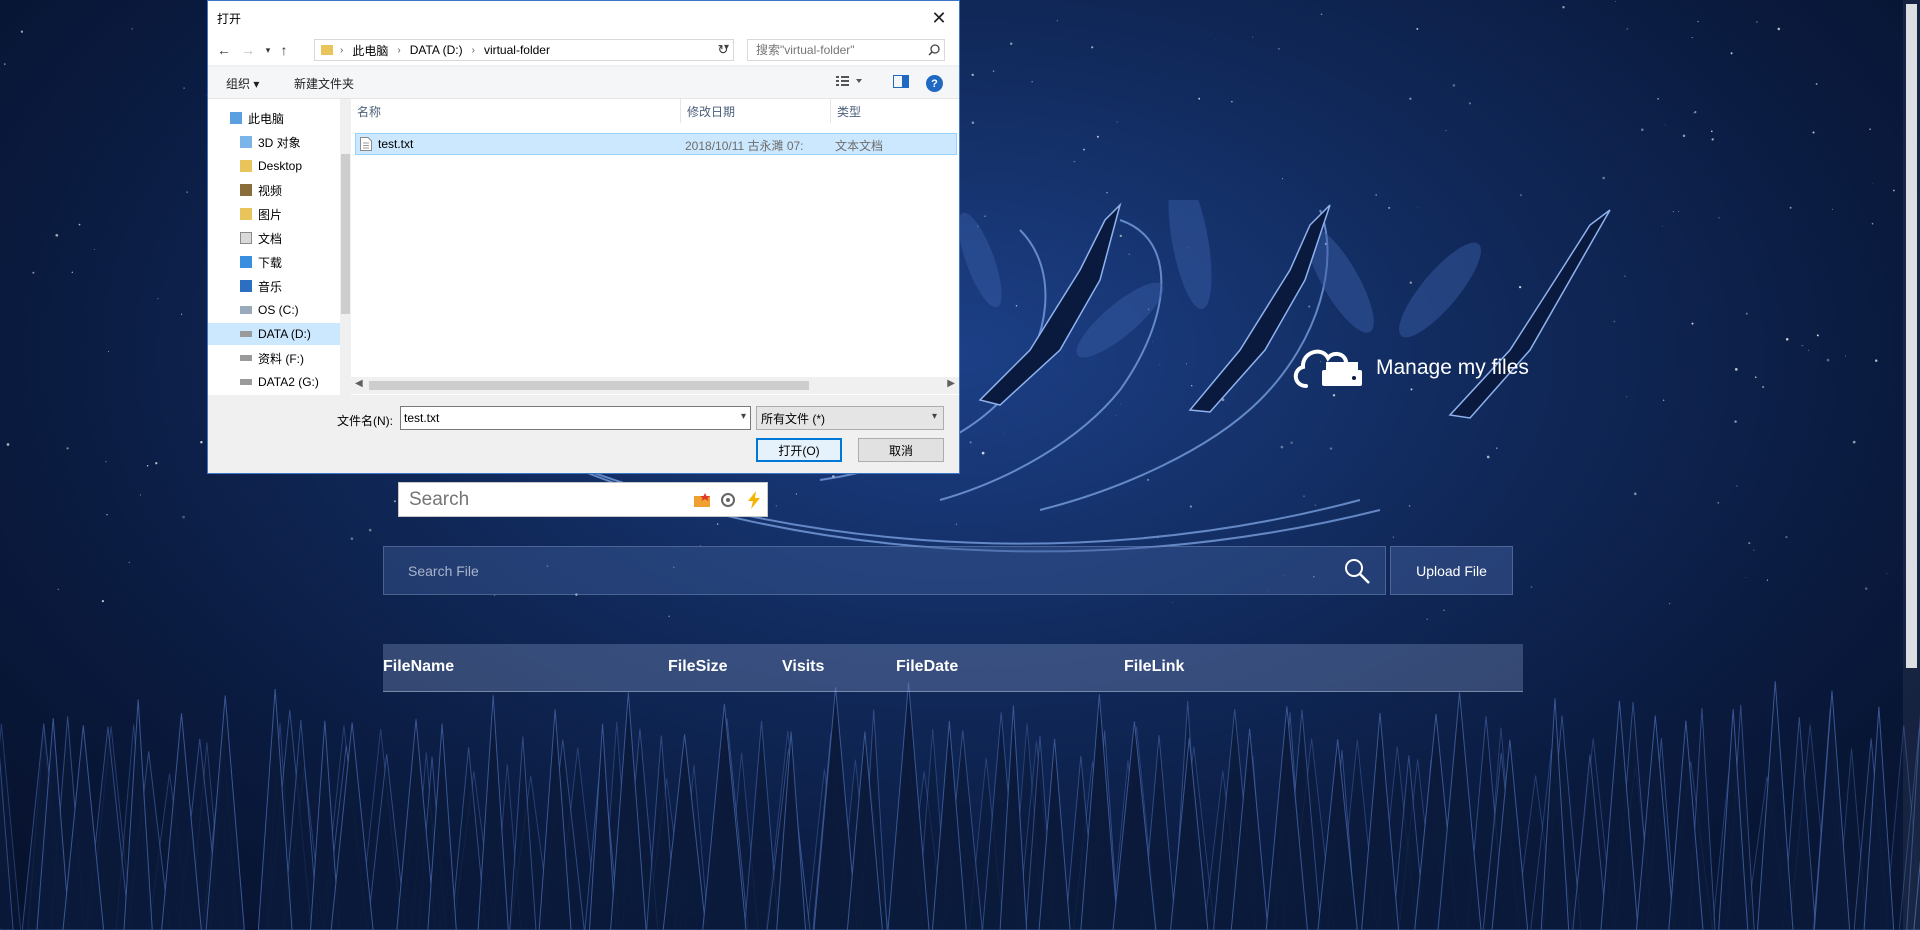 This screenshot has width=1920, height=930. Describe the element at coordinates (1154, 667) in the screenshot. I see `column-filelink: FileLink` at that location.